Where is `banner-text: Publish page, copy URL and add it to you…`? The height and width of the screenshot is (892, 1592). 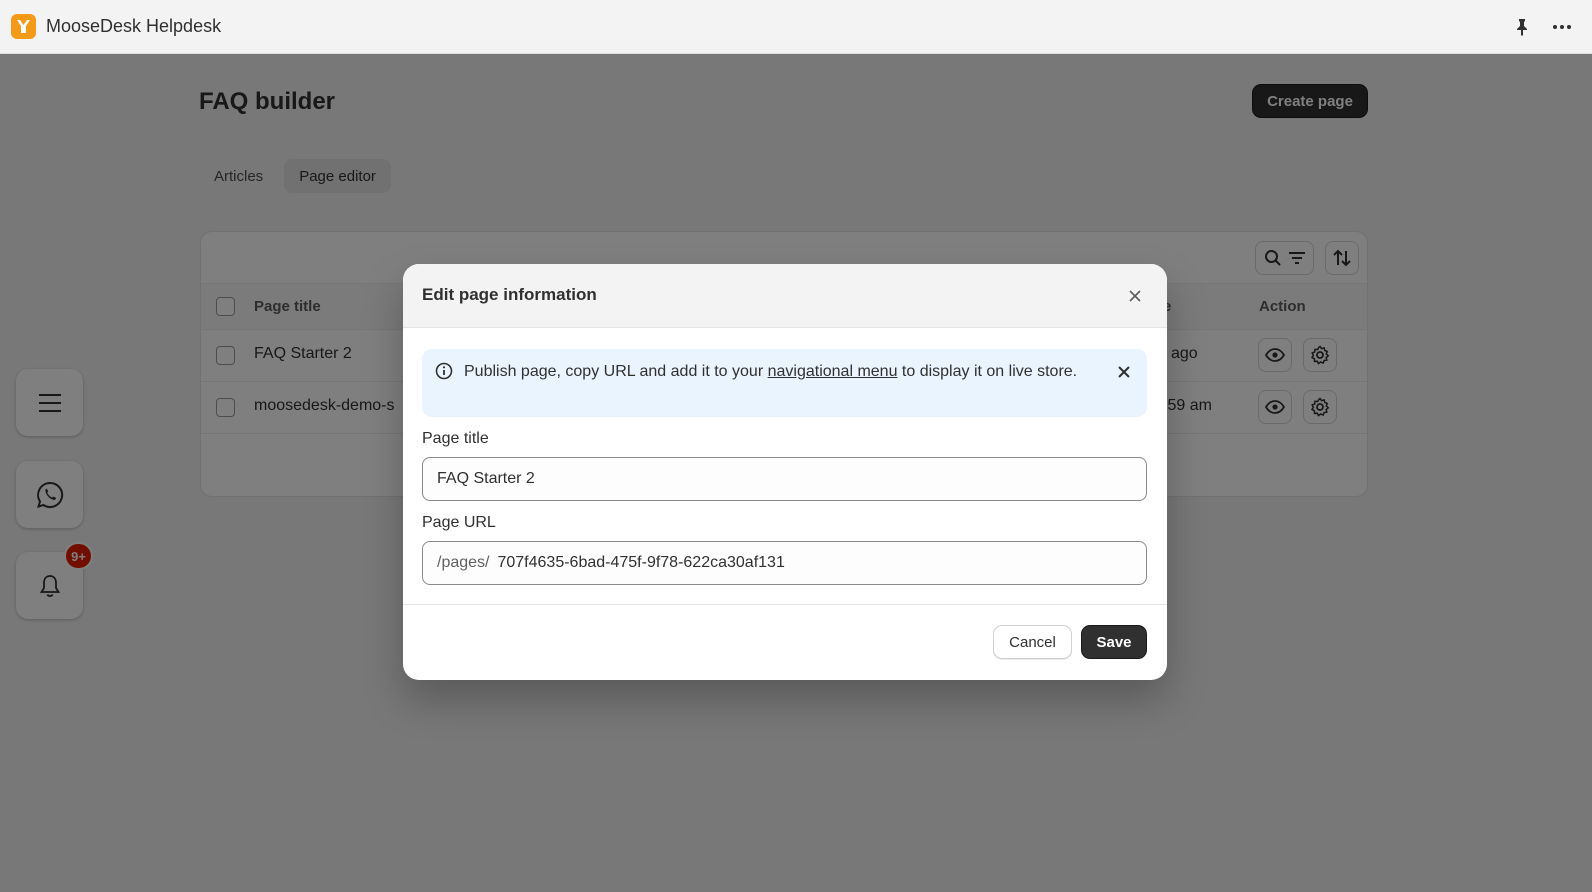
banner-text: Publish page, copy URL and add it to you… is located at coordinates (779, 371).